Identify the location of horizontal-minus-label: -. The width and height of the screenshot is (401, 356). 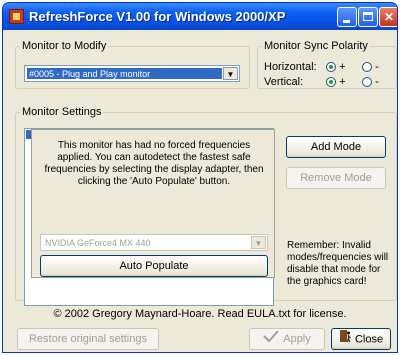
(377, 67).